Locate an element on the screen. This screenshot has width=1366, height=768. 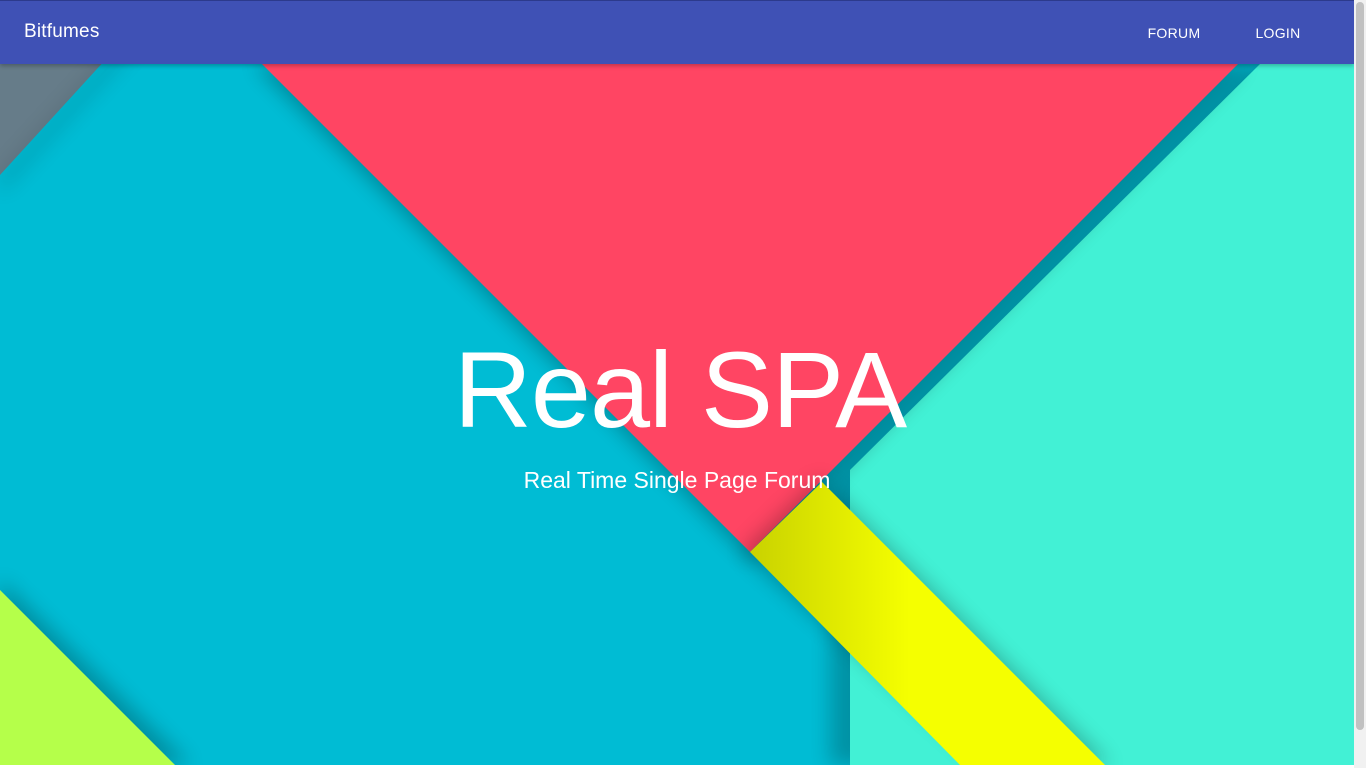
hero-title: Real SPA is located at coordinates (680, 389).